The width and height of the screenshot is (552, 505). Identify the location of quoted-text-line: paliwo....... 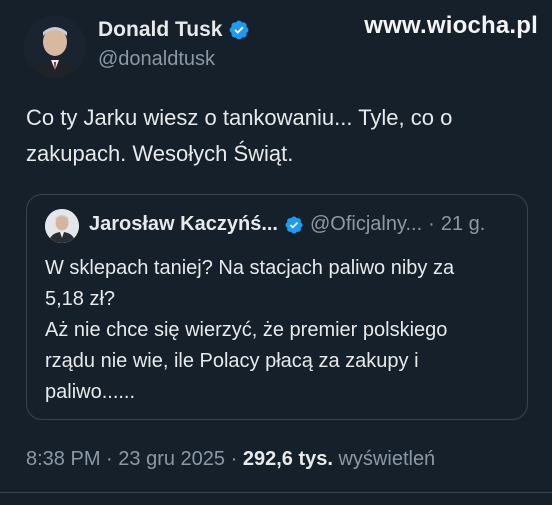
(90, 392).